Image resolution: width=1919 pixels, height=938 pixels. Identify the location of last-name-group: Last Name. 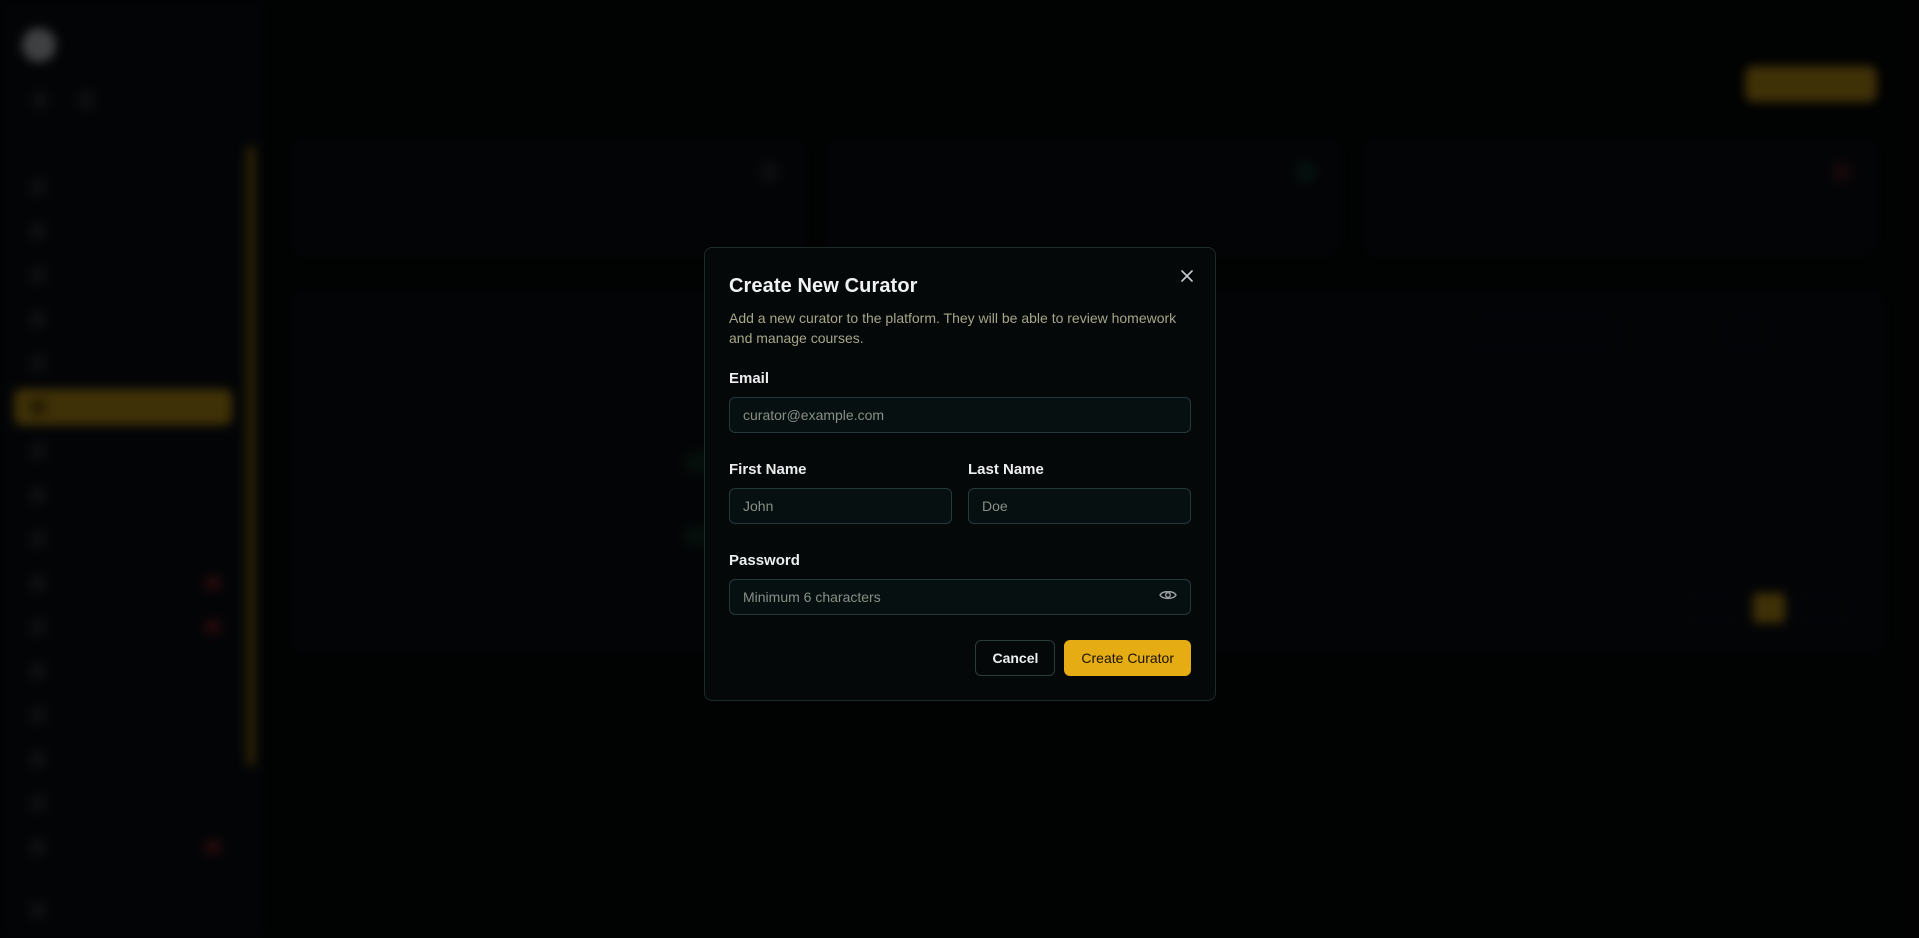
(1079, 492).